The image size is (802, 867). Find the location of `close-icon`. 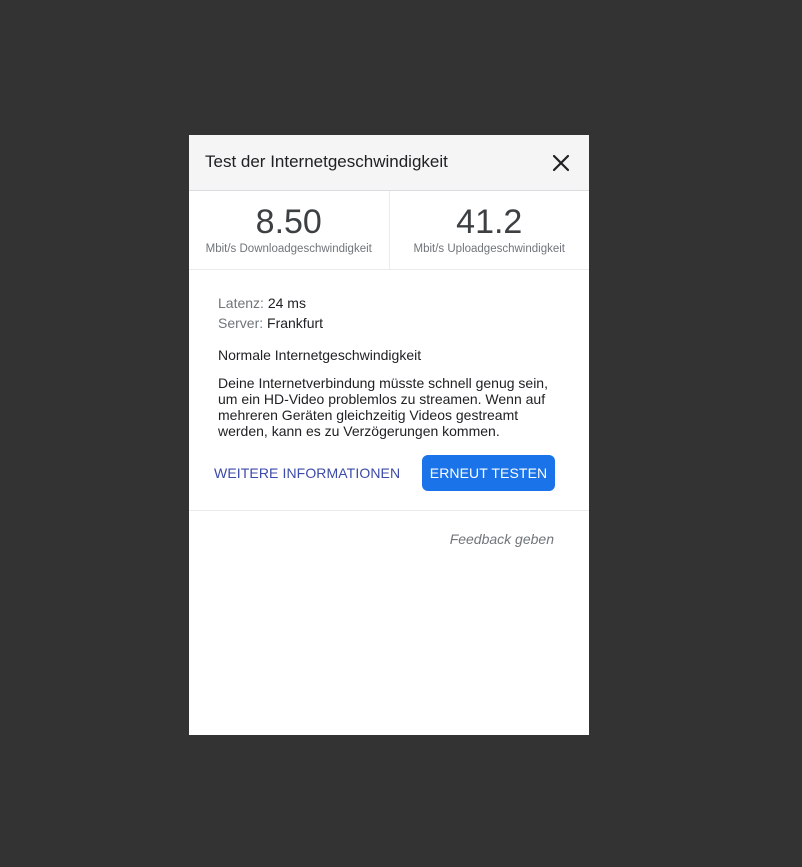

close-icon is located at coordinates (561, 163).